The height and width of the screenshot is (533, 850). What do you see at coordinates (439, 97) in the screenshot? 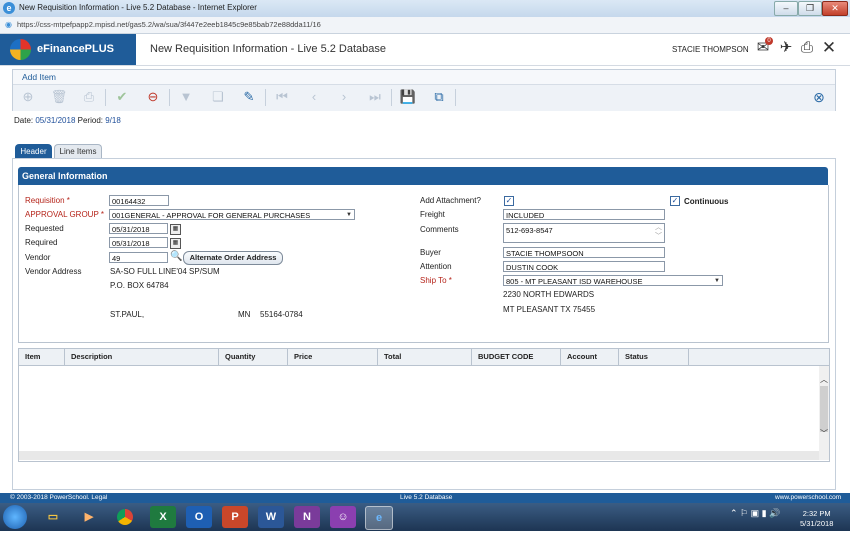
I see `save-as-icon: ⧉` at bounding box center [439, 97].